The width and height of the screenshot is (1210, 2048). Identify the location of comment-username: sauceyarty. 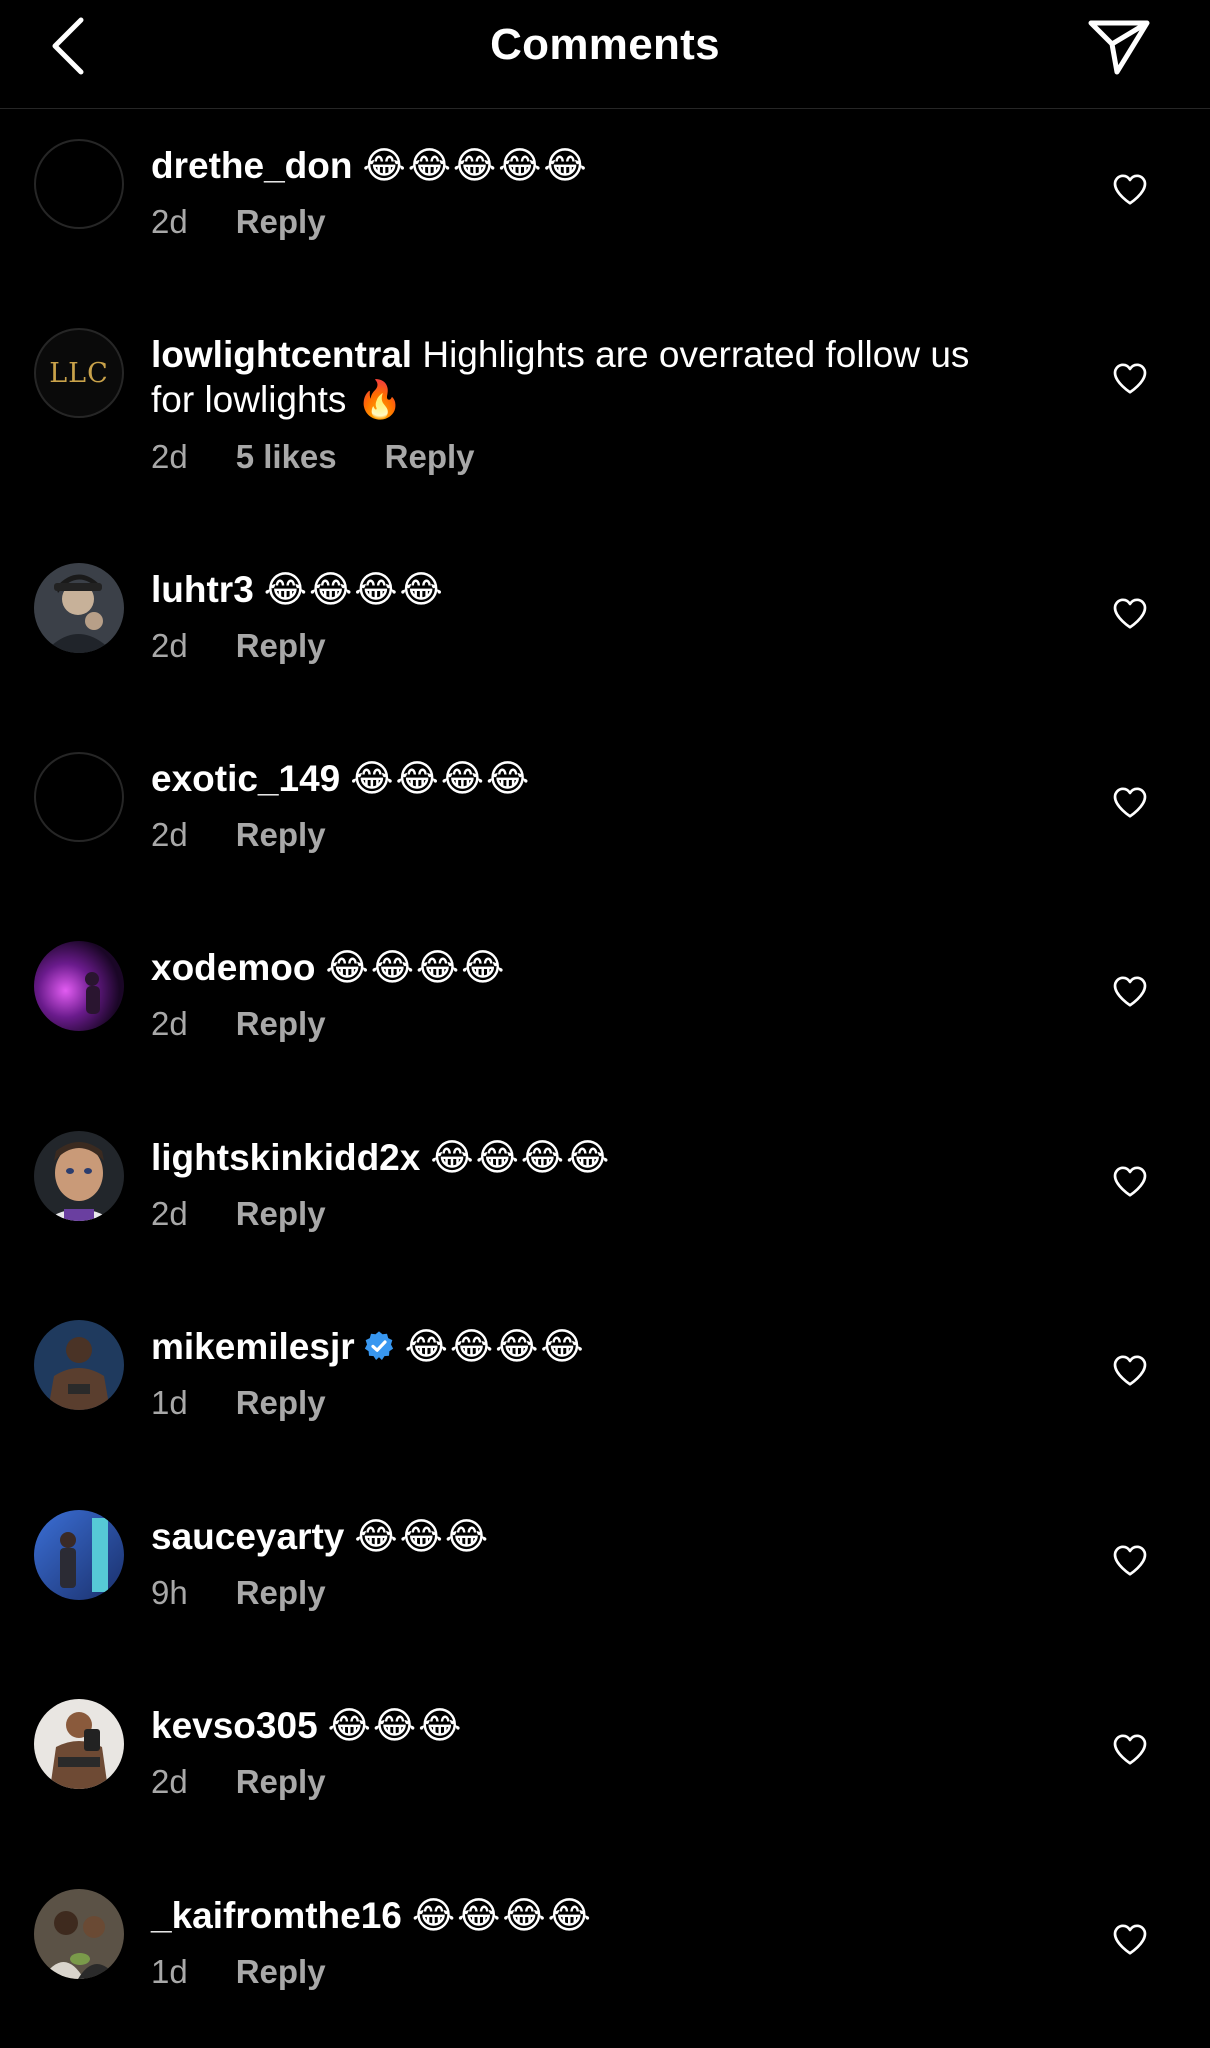
(247, 1536).